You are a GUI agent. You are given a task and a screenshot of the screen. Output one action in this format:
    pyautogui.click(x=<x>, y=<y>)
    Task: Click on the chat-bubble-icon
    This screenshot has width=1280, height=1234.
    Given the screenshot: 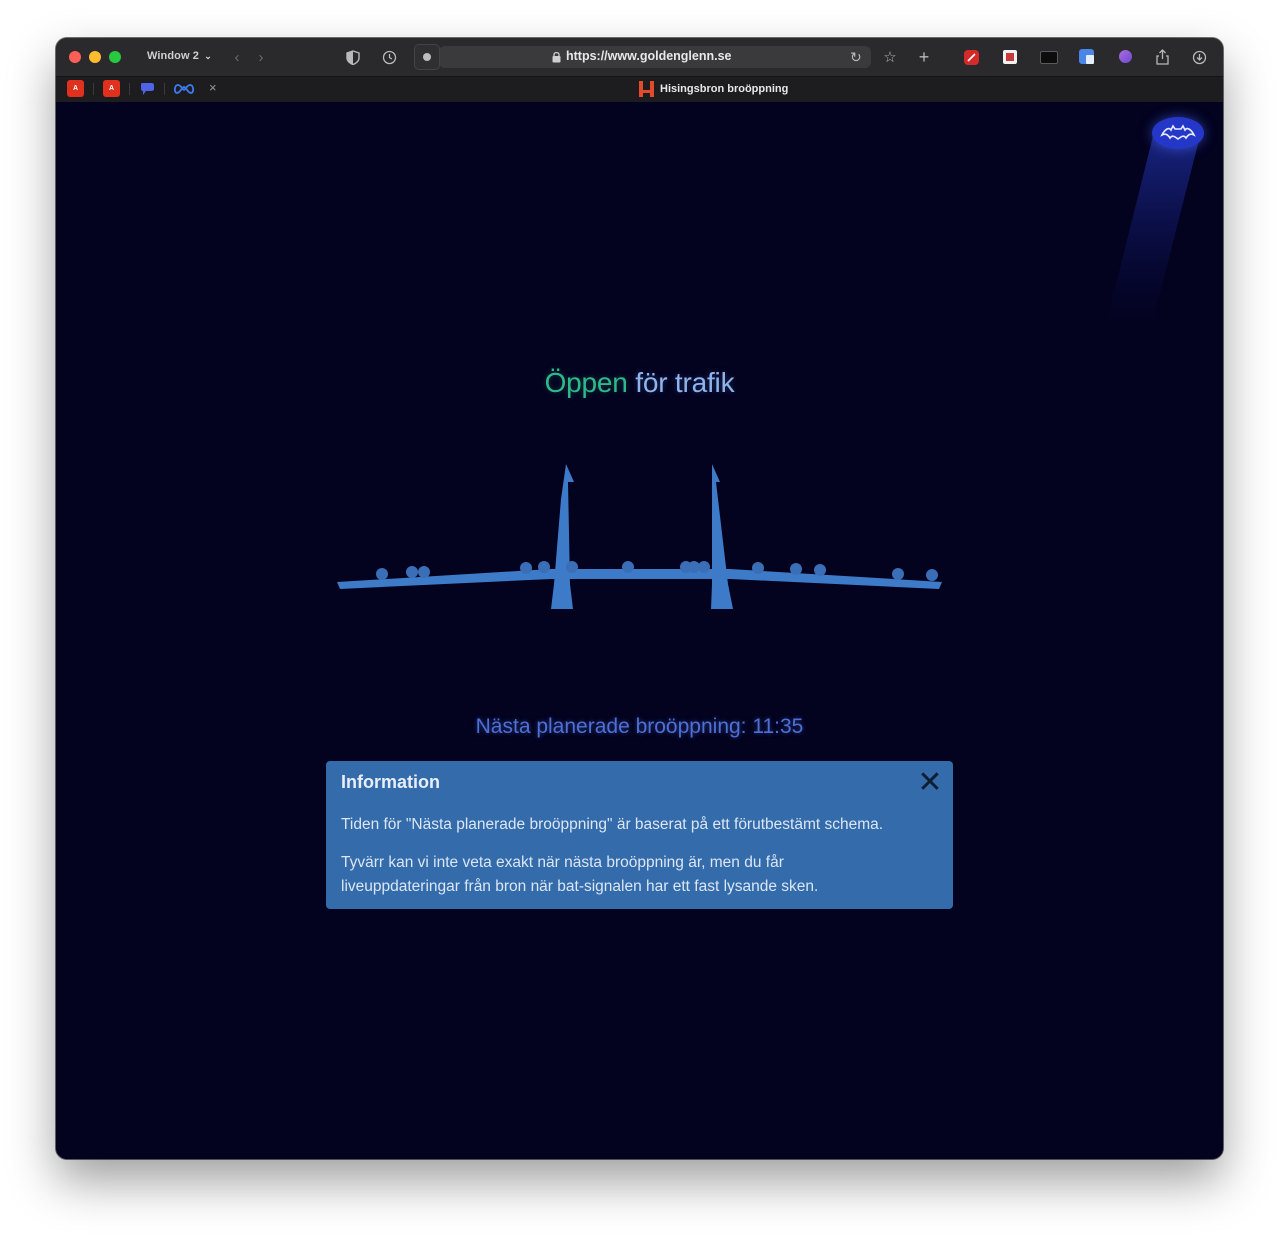 What is the action you would take?
    pyautogui.click(x=147, y=89)
    